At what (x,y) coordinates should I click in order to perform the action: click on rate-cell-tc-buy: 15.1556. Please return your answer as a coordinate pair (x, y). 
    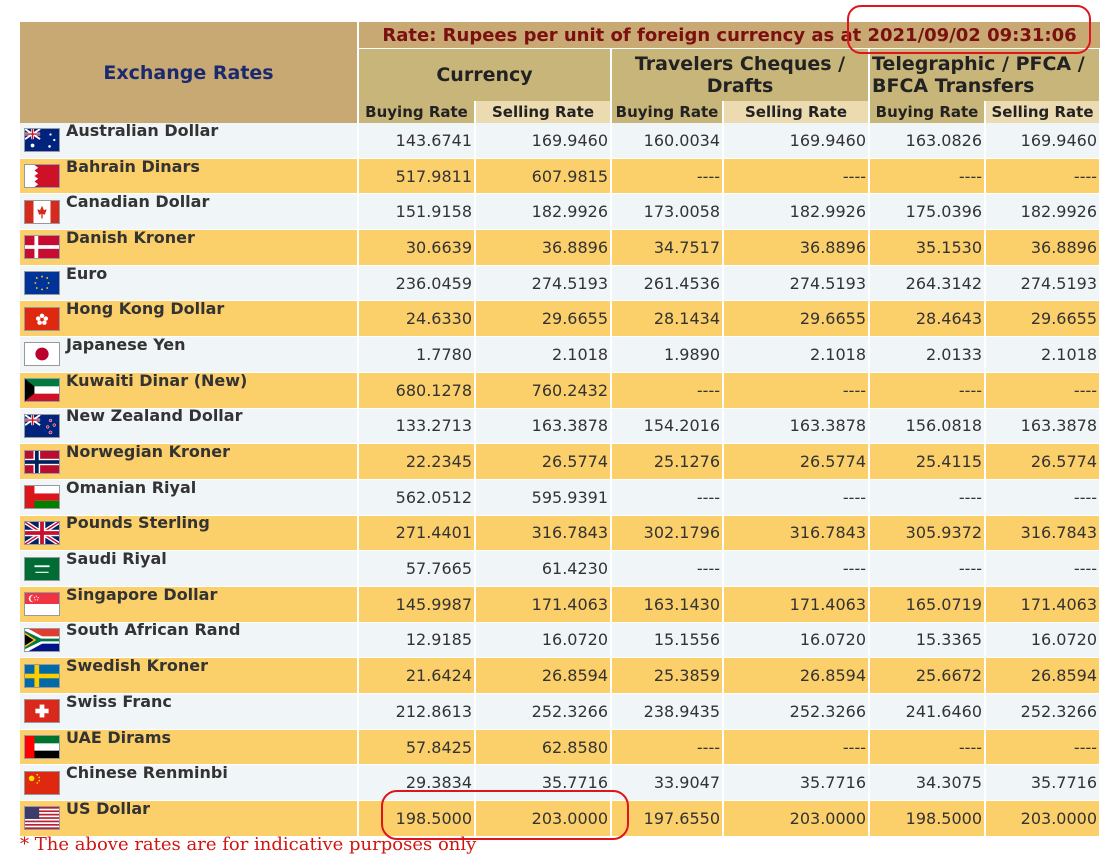
    Looking at the image, I should click on (667, 640).